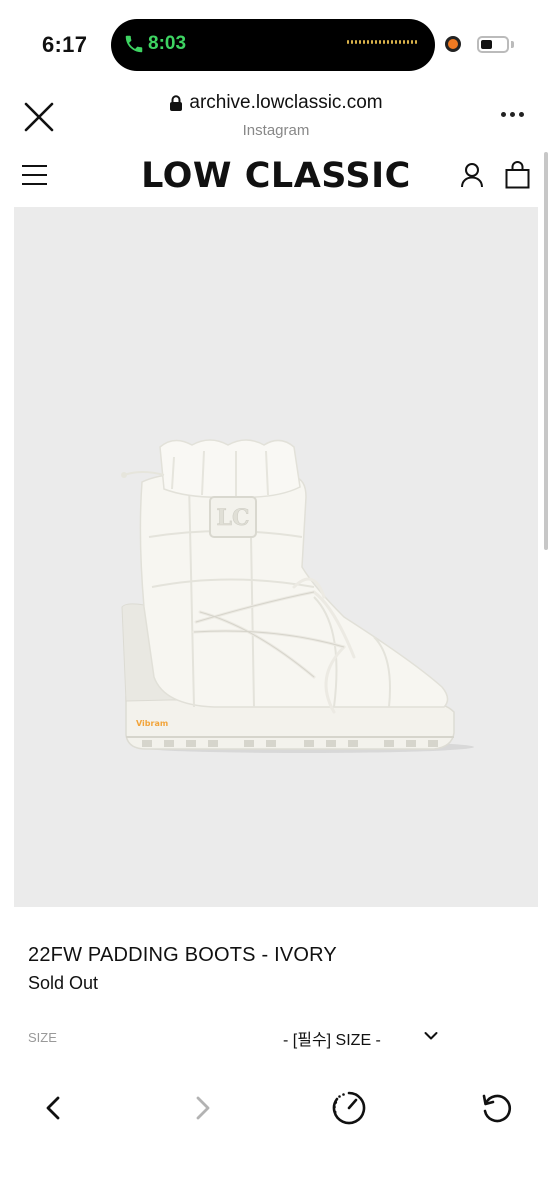  I want to click on size-label: SIZE, so click(42, 1037).